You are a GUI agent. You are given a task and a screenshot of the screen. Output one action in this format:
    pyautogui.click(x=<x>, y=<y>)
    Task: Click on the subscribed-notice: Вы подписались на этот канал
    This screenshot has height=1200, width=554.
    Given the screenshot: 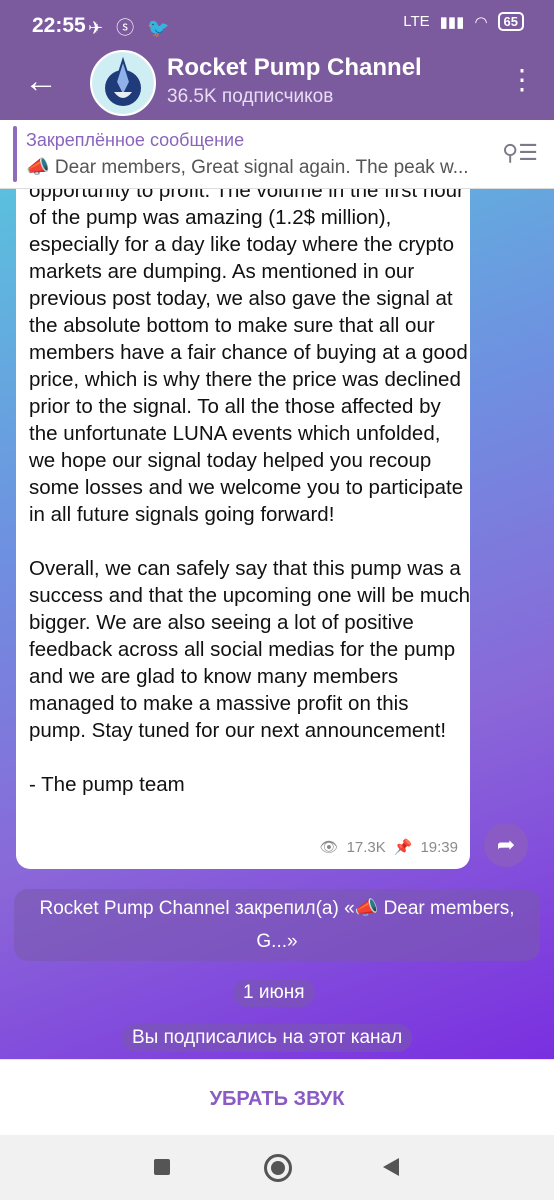 What is the action you would take?
    pyautogui.click(x=267, y=1038)
    